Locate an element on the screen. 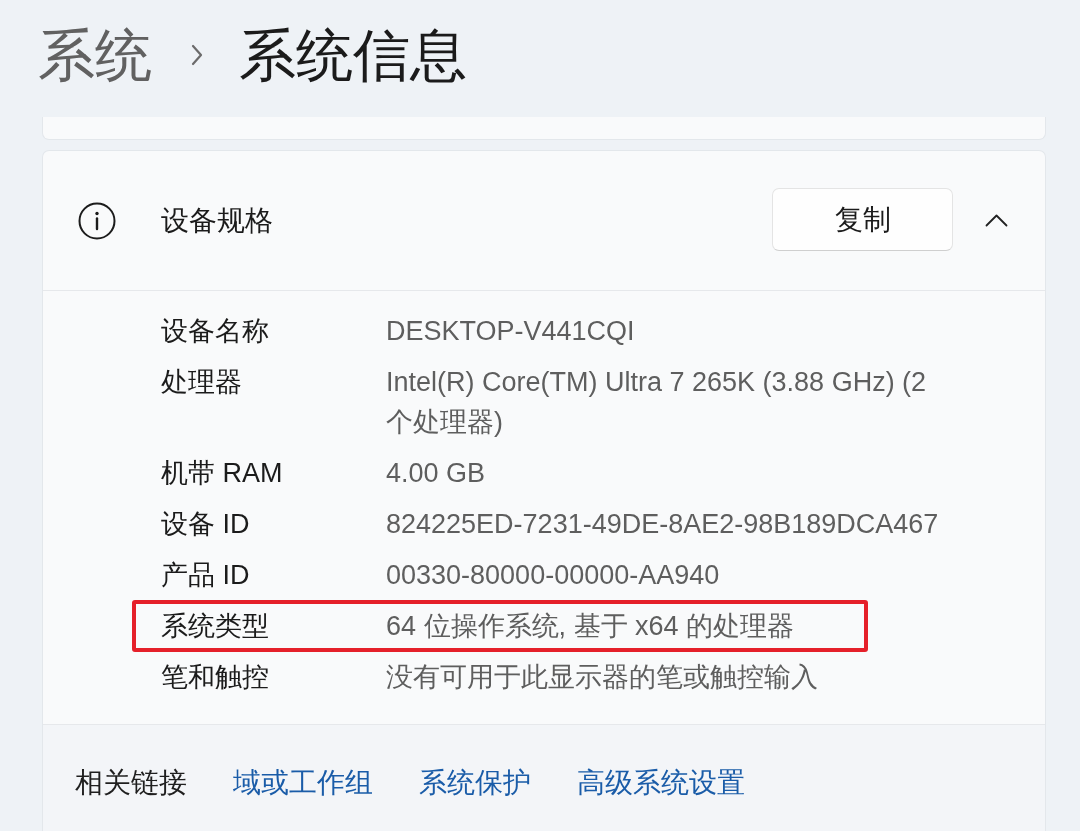 The height and width of the screenshot is (831, 1080). spec-label: 系统类型 is located at coordinates (215, 626).